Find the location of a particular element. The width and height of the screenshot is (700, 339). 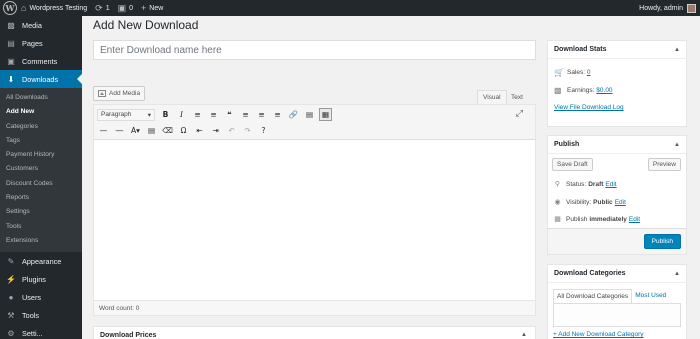

edit-visibility-link: Edit is located at coordinates (620, 202).